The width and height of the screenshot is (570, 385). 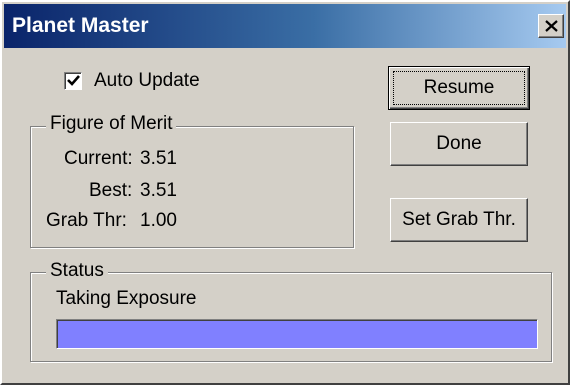 What do you see at coordinates (77, 271) in the screenshot?
I see `status-legend: Status` at bounding box center [77, 271].